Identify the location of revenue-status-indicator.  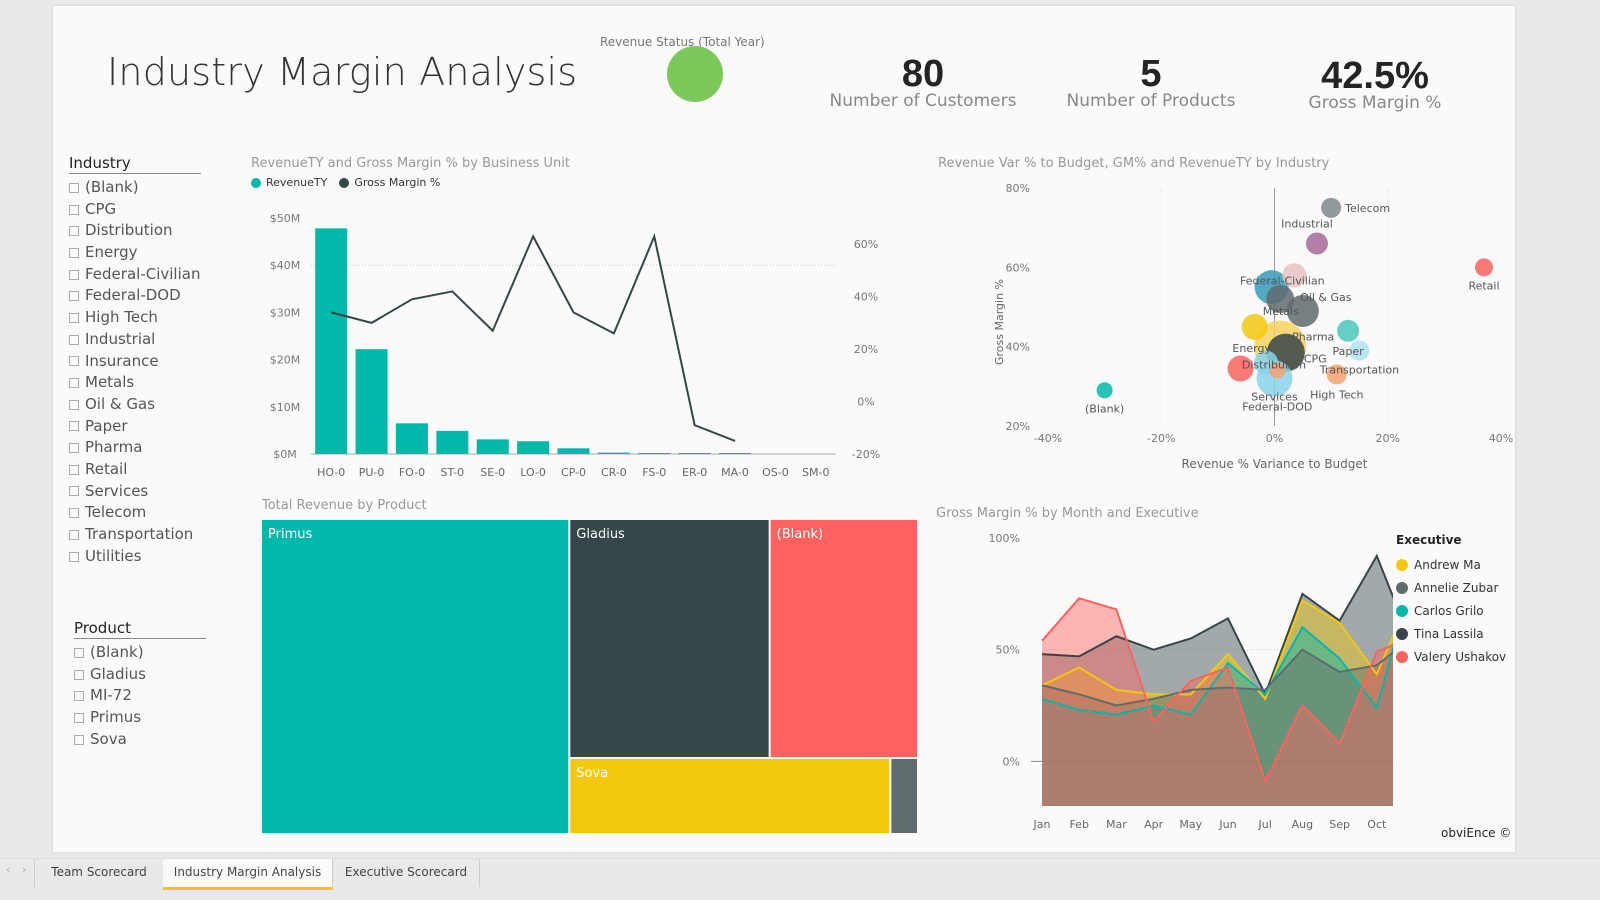
(695, 74).